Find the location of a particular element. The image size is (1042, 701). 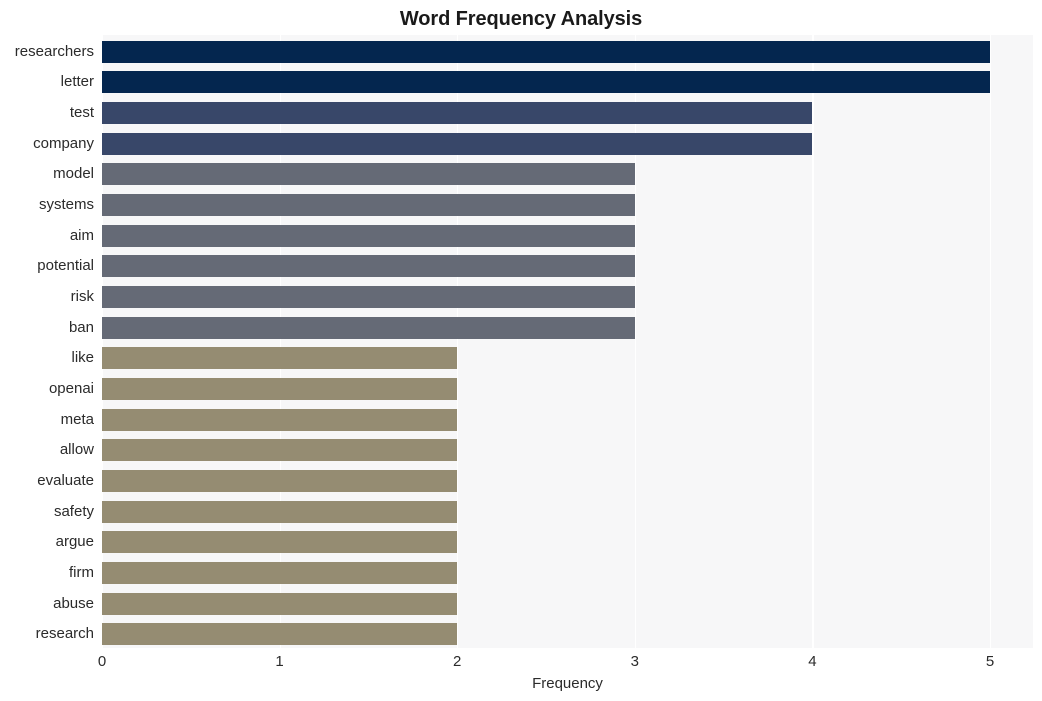

y-axis-tick-label: risk is located at coordinates (82, 297).